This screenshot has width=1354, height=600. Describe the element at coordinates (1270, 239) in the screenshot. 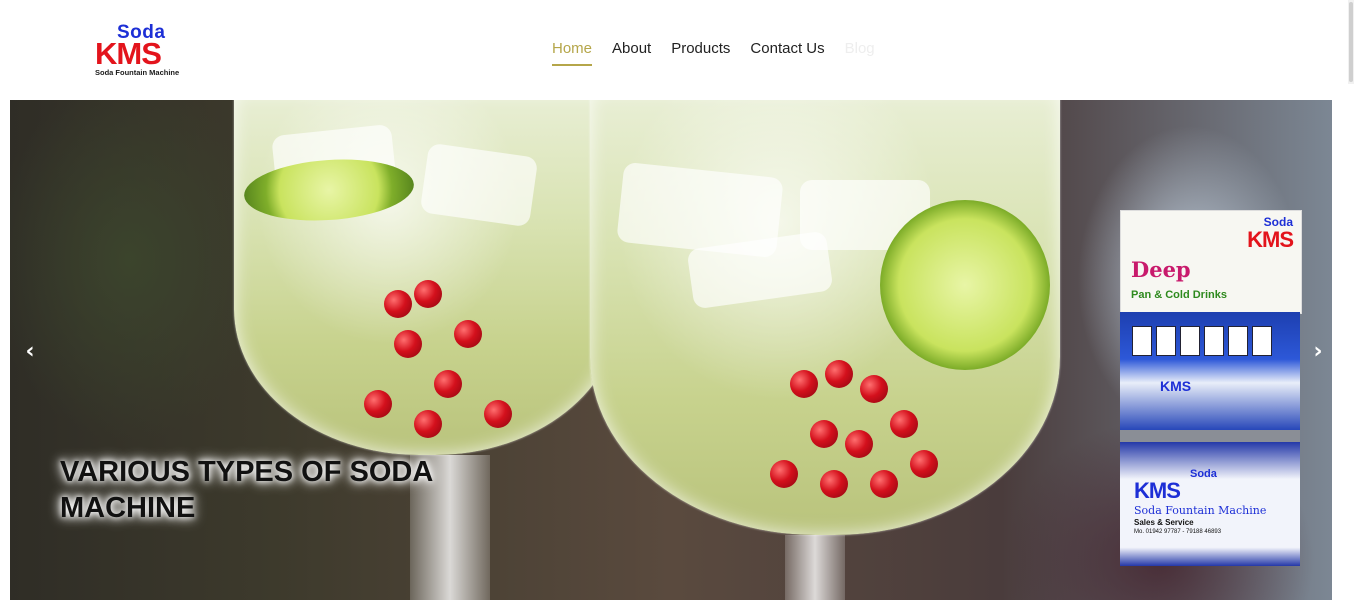

I see `machine-brand-label: KMS` at that location.